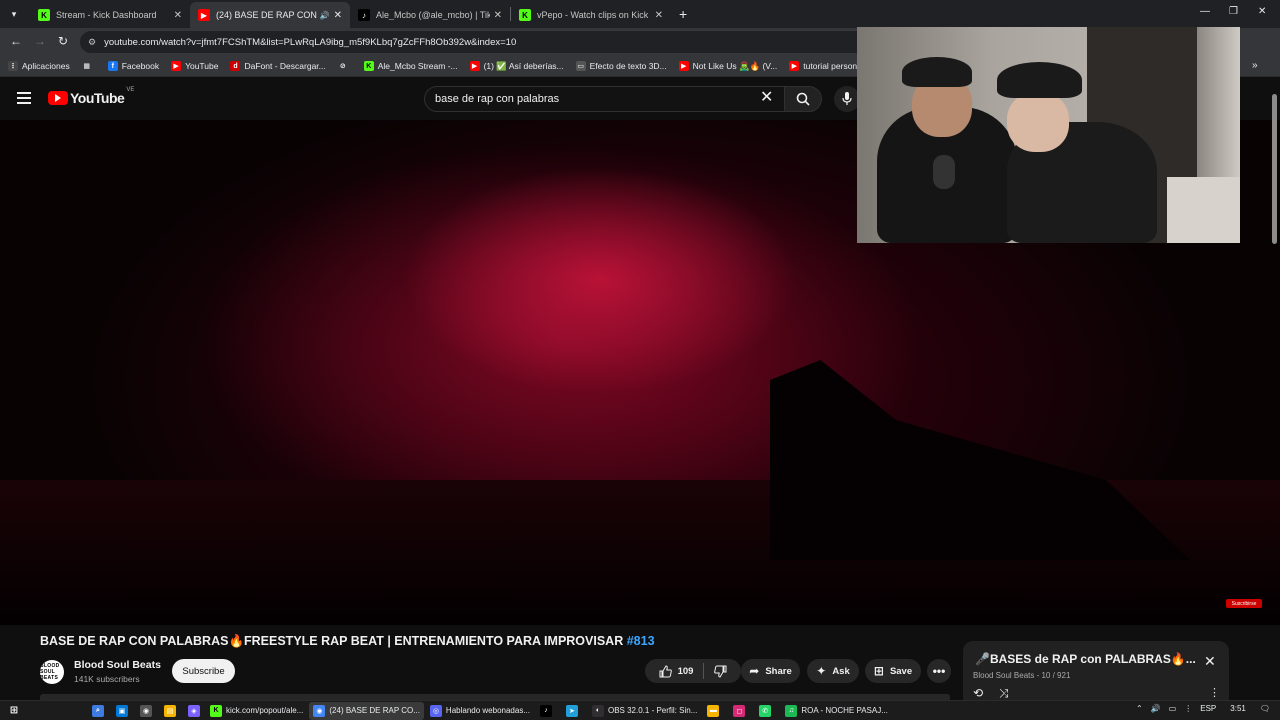  I want to click on bookmark-item: ▦, so click(88, 66).